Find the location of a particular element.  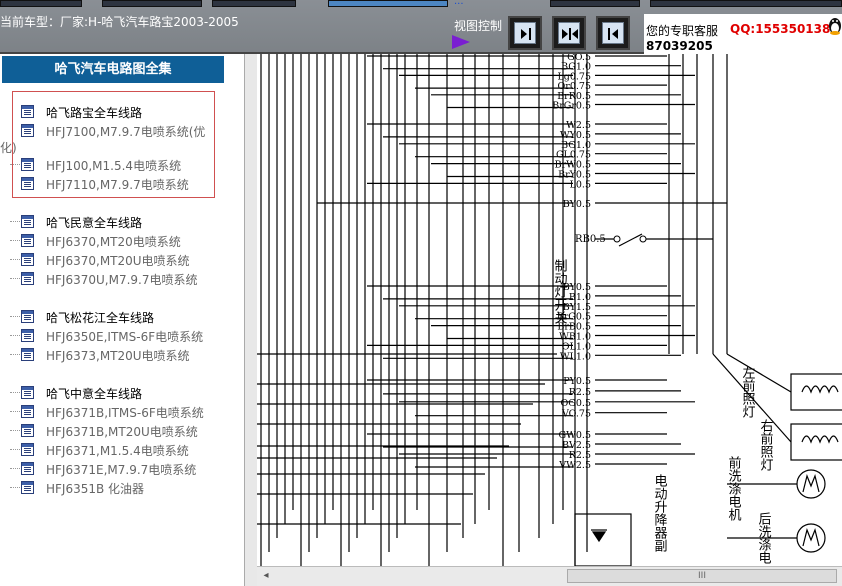

tree-item-wrap-text: 化) is located at coordinates (8, 148).